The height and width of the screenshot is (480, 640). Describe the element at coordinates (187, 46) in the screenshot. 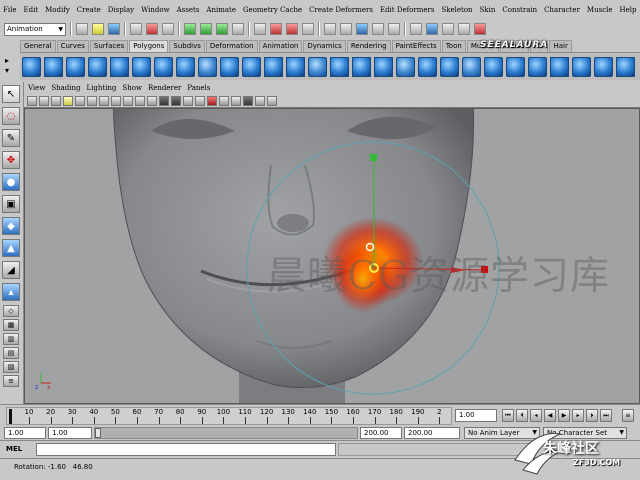

I see `shelf-tab-subdivs: Subdivs` at that location.